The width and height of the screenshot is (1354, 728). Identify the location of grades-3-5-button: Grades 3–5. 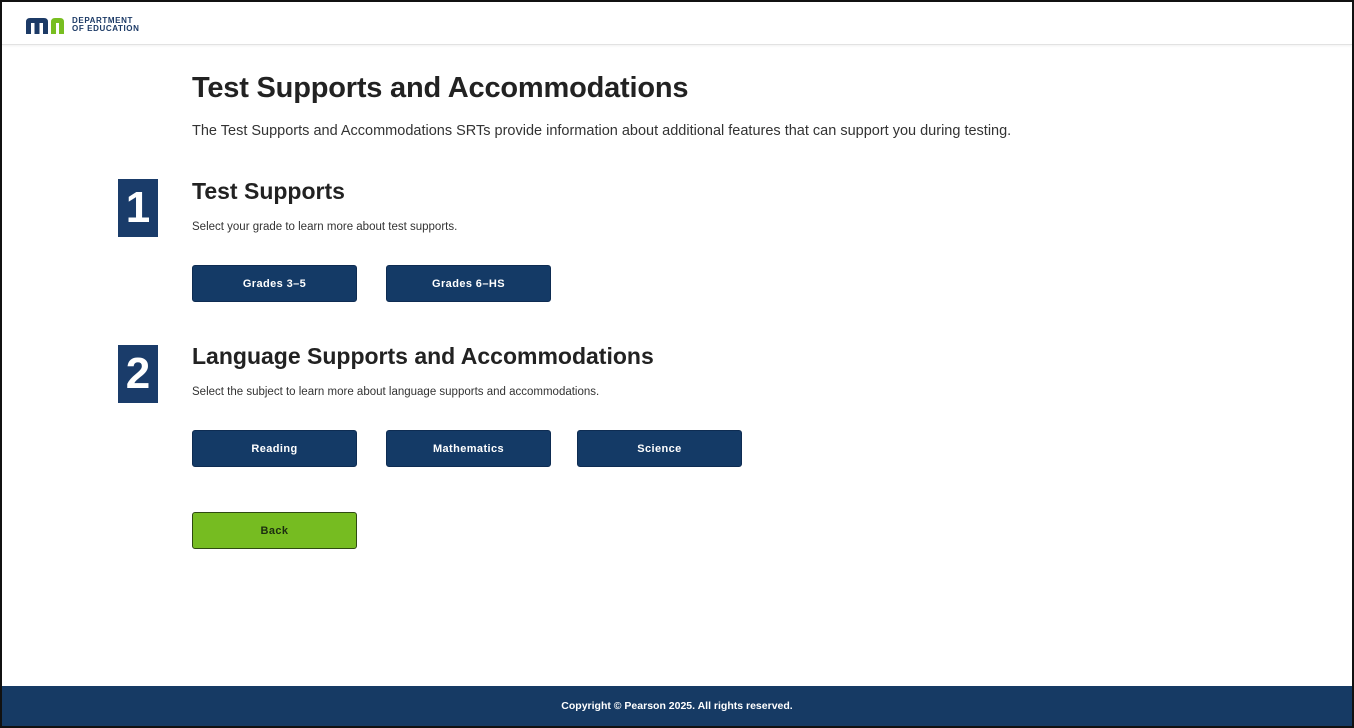
(274, 283).